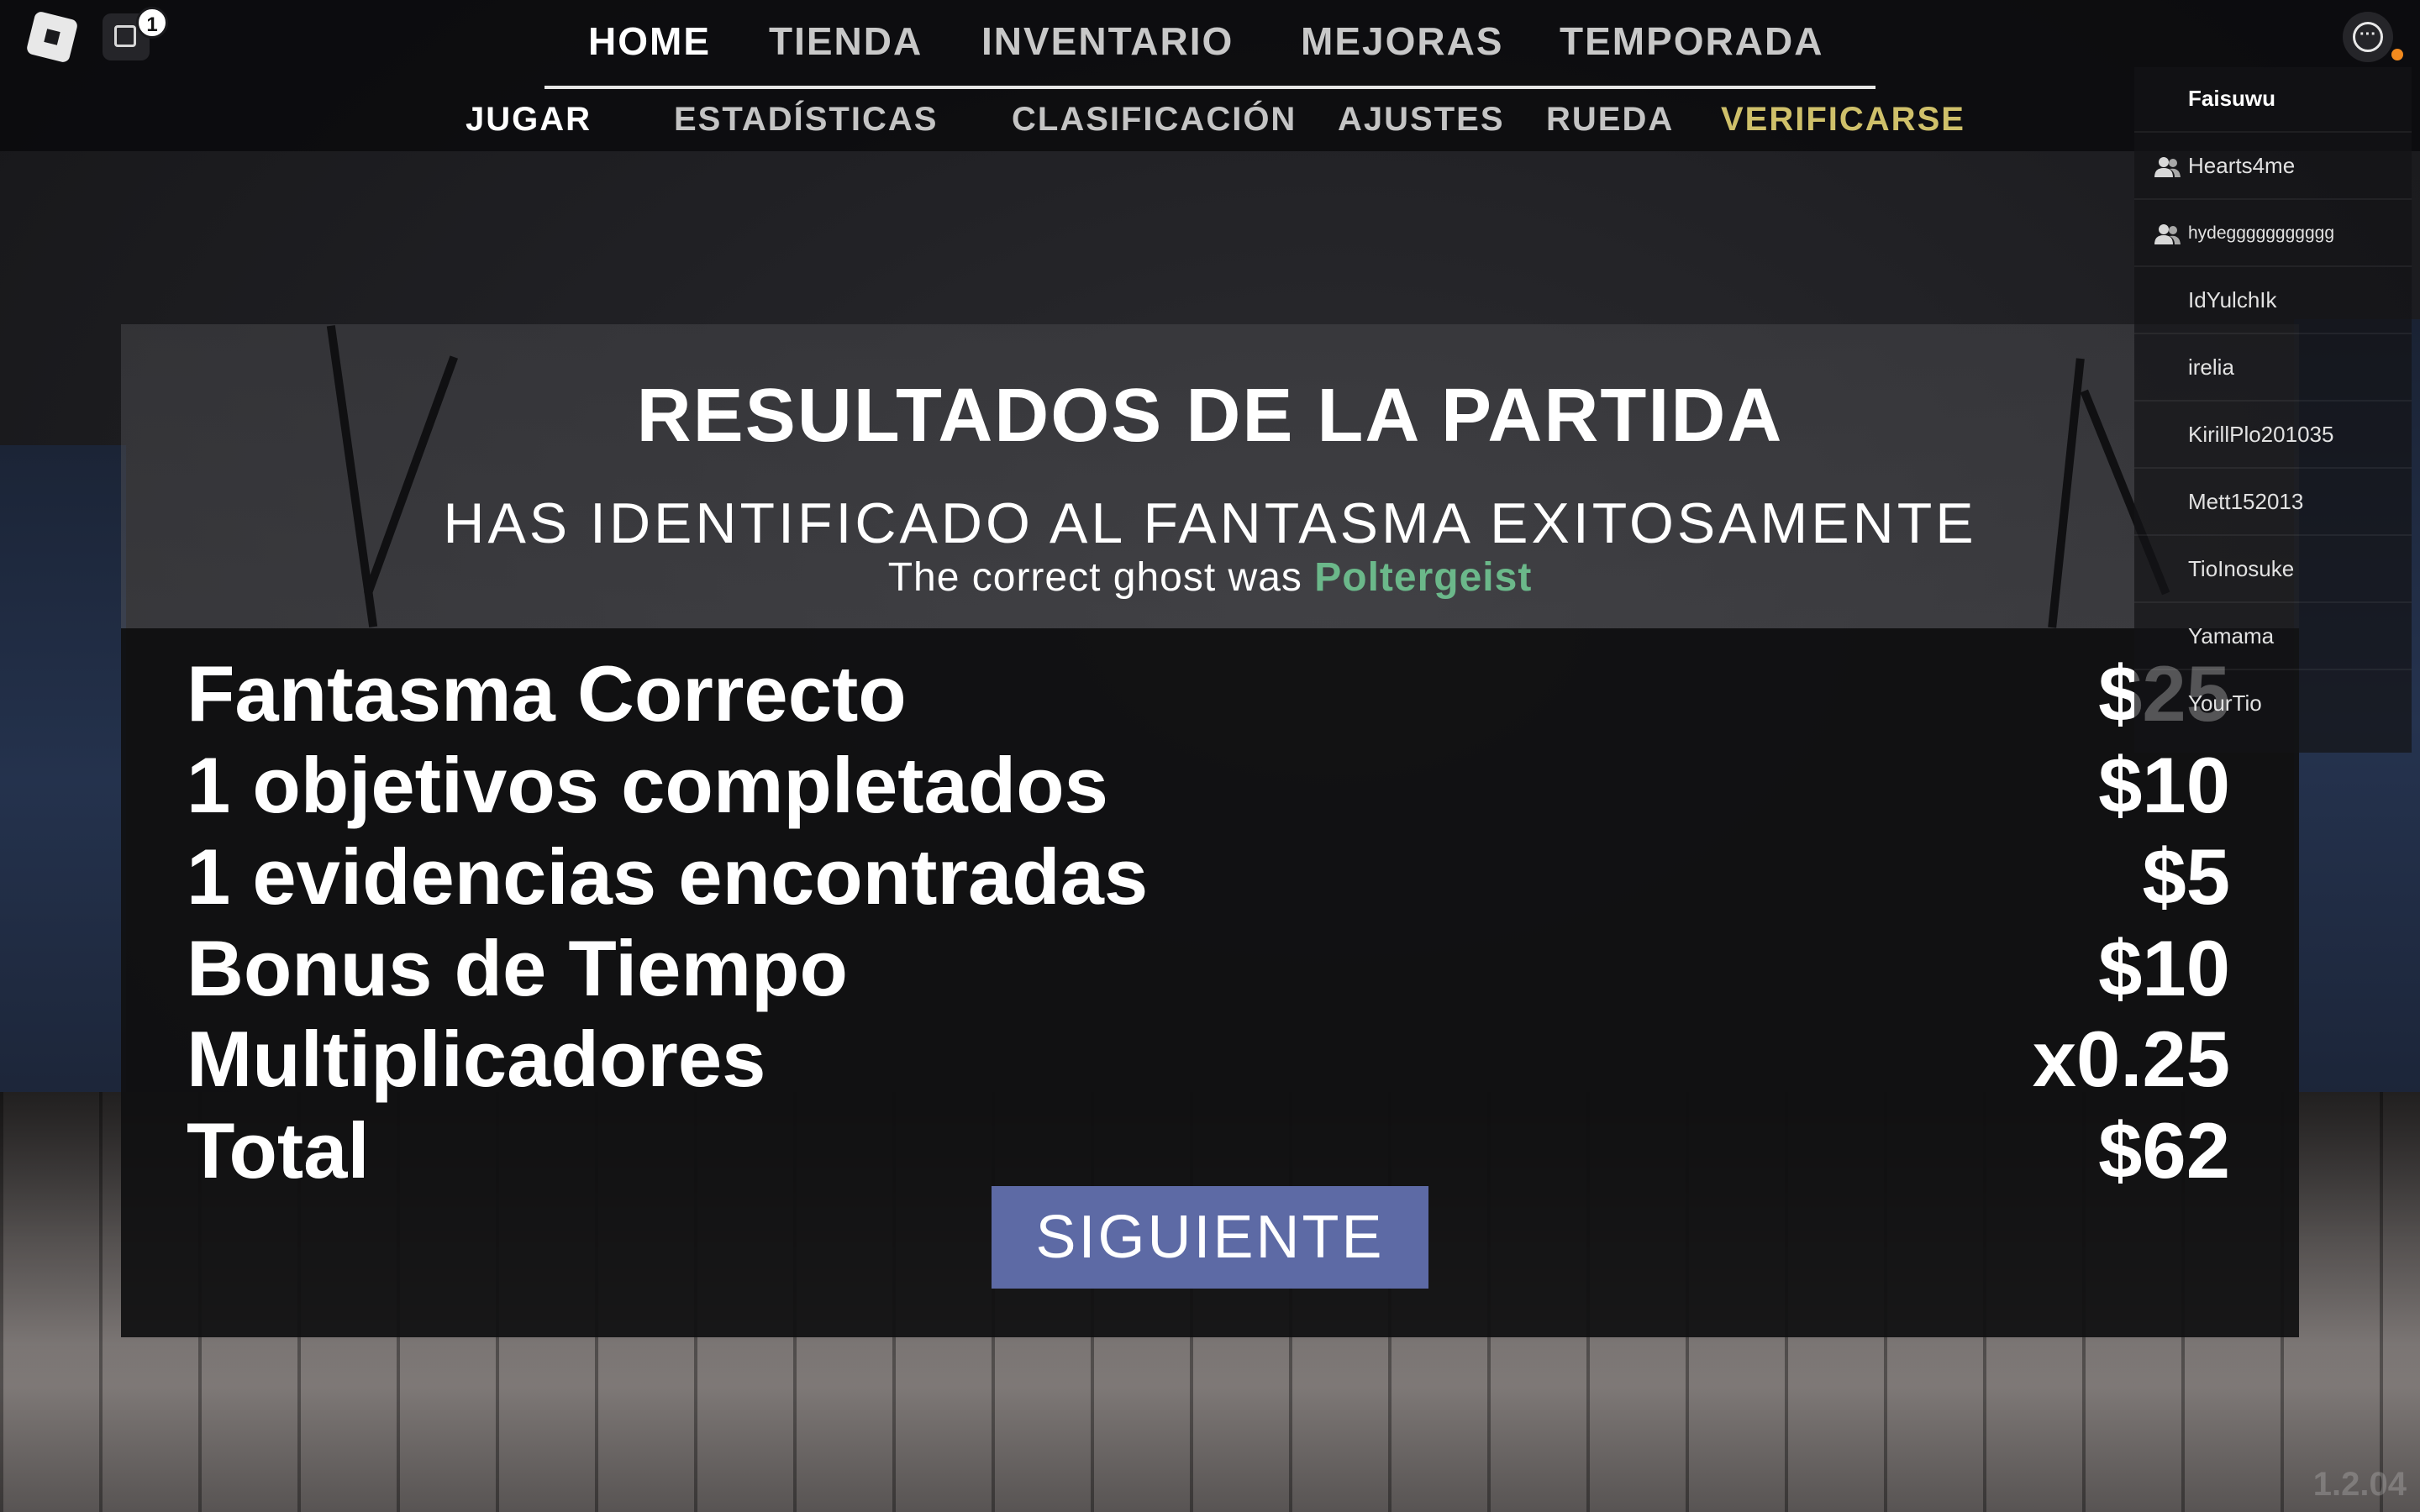 The height and width of the screenshot is (1512, 2420). I want to click on correct-ghost-line: The correct ghost was Poltergeist, so click(1210, 577).